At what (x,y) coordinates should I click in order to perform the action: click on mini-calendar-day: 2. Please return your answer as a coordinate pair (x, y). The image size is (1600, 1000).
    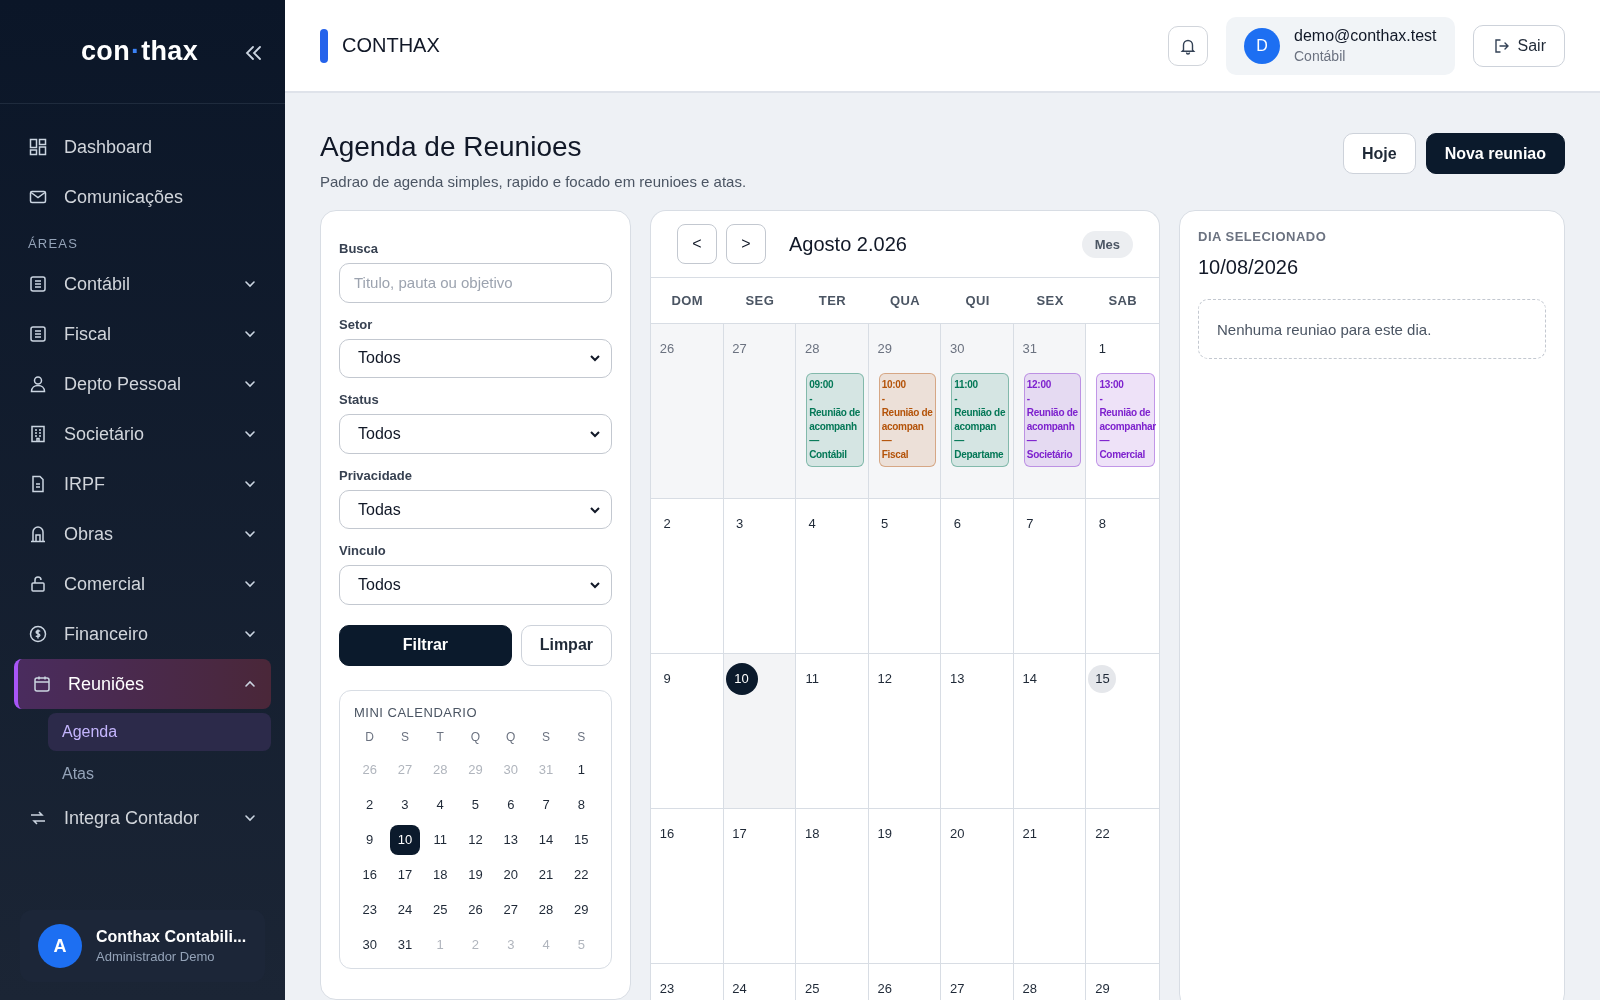
    Looking at the image, I should click on (369, 804).